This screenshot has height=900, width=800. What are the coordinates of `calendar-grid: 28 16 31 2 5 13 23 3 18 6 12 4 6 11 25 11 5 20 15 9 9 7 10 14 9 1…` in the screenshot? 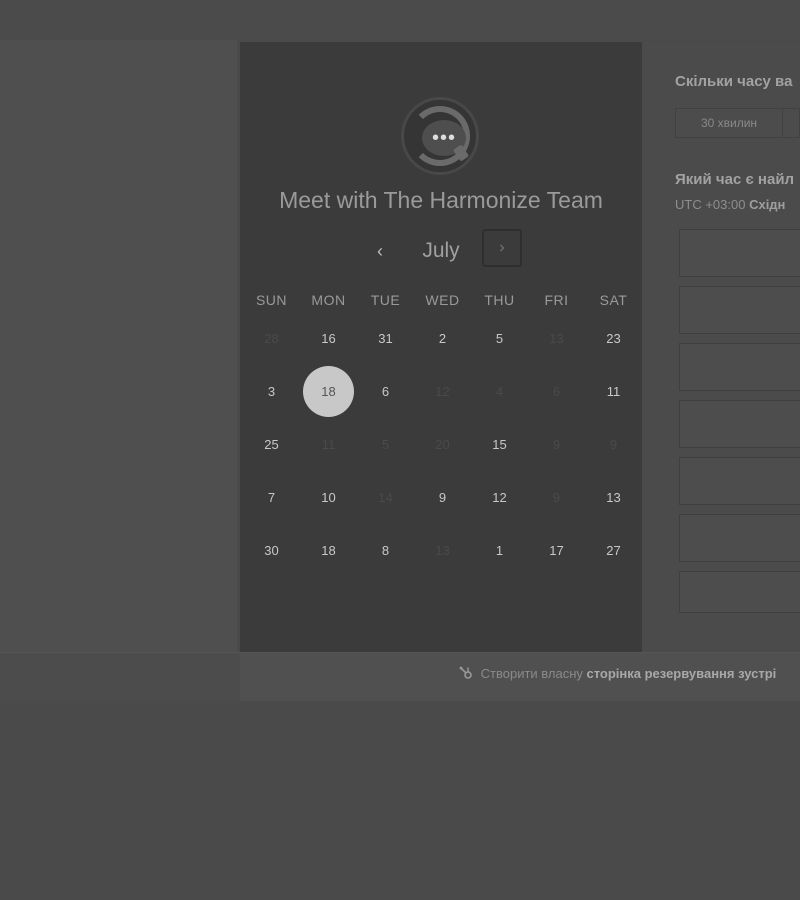 It's located at (442, 444).